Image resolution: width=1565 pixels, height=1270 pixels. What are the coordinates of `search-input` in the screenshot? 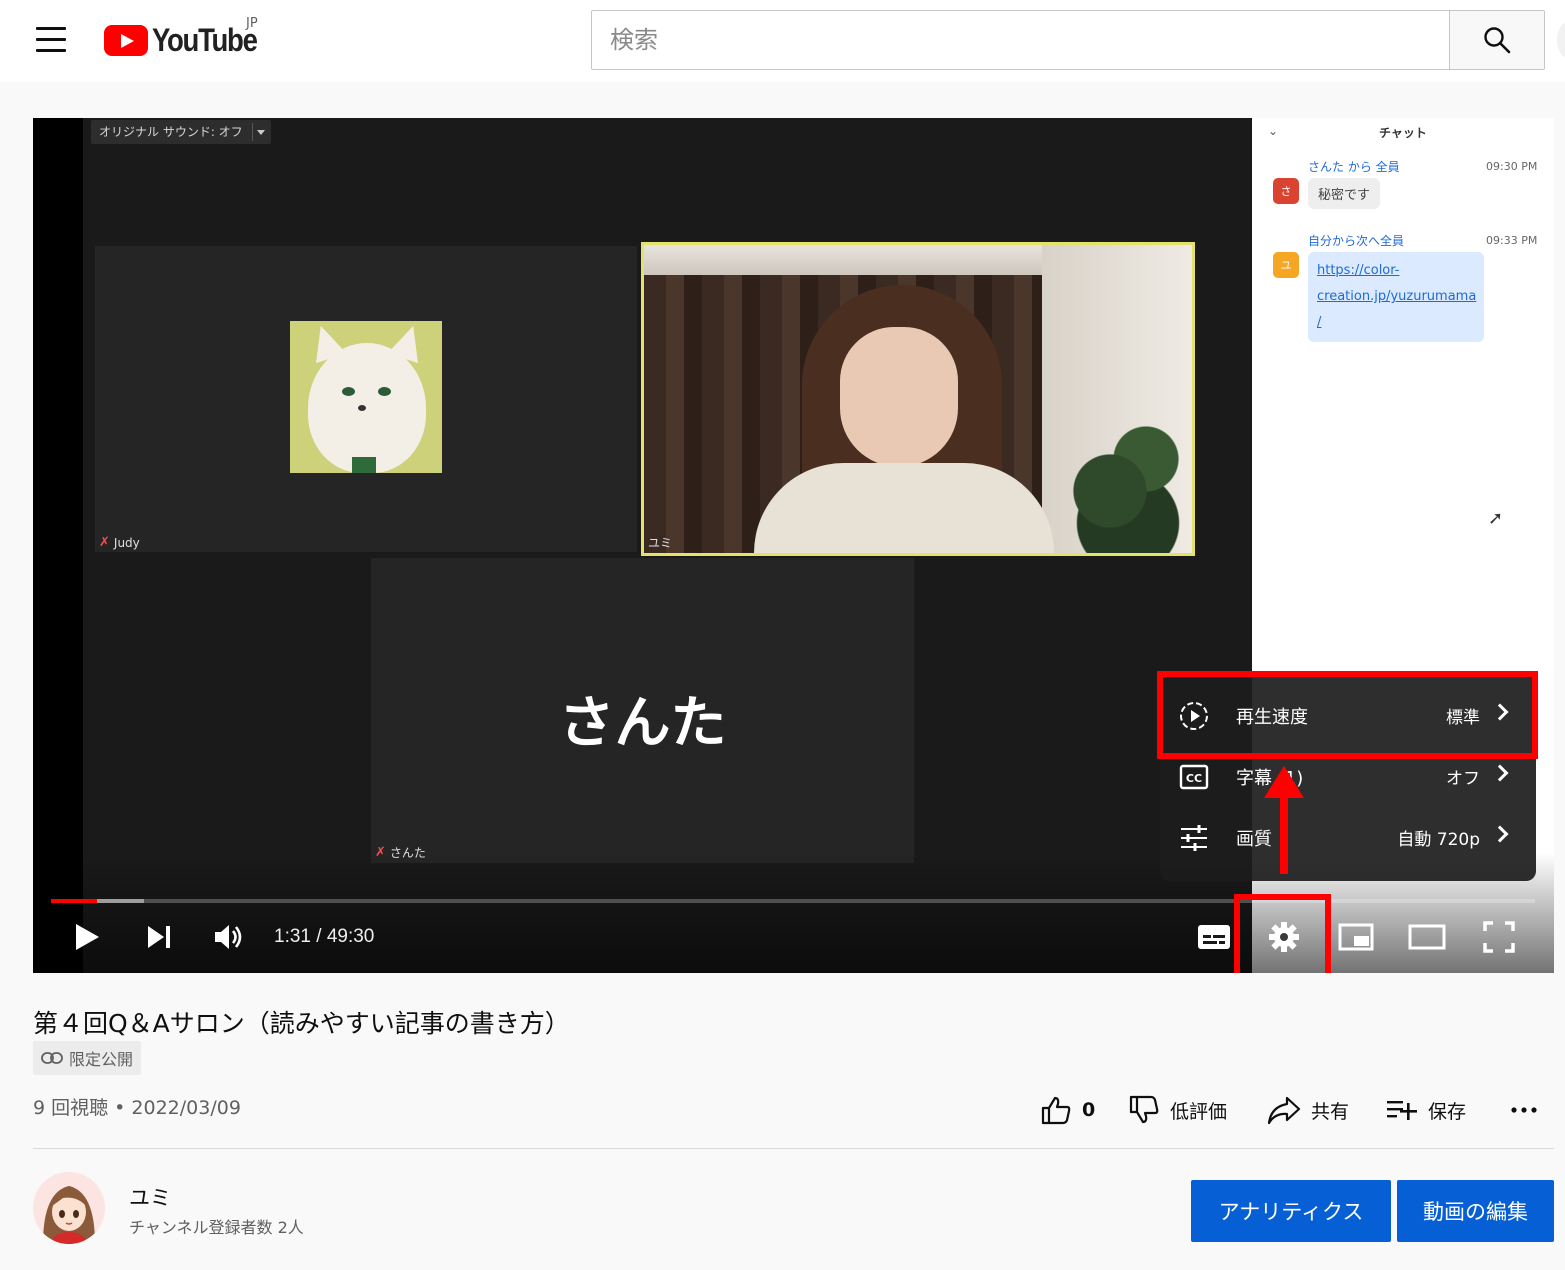 It's located at (1021, 40).